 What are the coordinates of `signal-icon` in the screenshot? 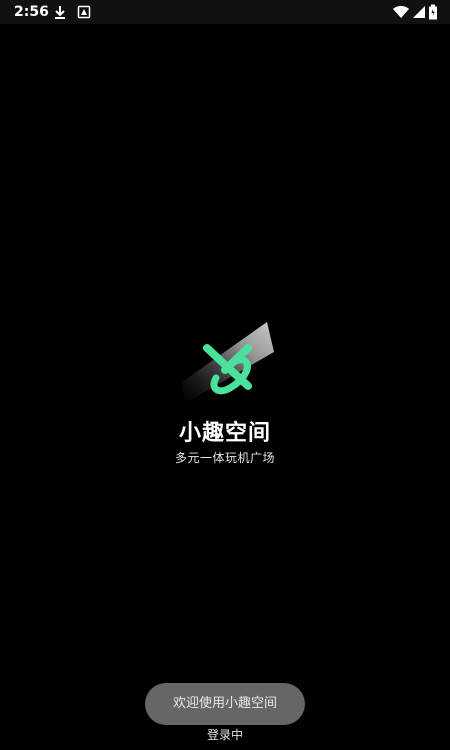 It's located at (419, 12).